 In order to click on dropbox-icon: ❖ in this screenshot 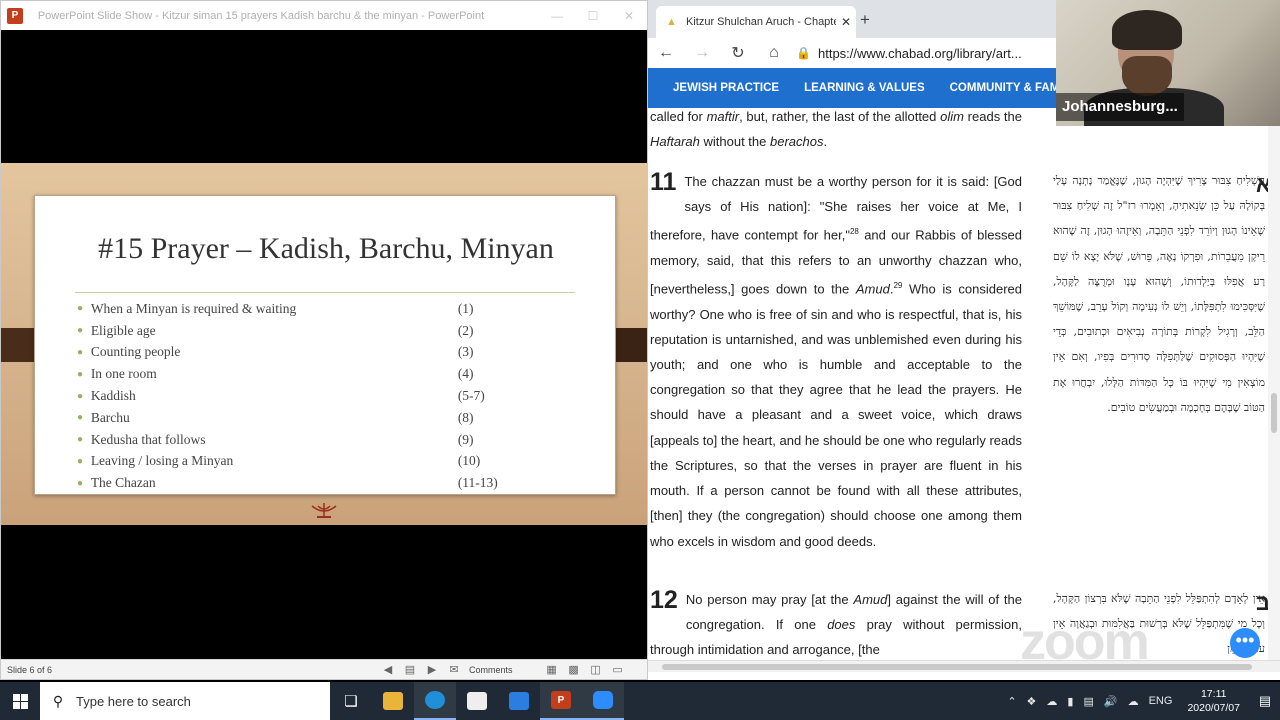, I will do `click(1032, 701)`.